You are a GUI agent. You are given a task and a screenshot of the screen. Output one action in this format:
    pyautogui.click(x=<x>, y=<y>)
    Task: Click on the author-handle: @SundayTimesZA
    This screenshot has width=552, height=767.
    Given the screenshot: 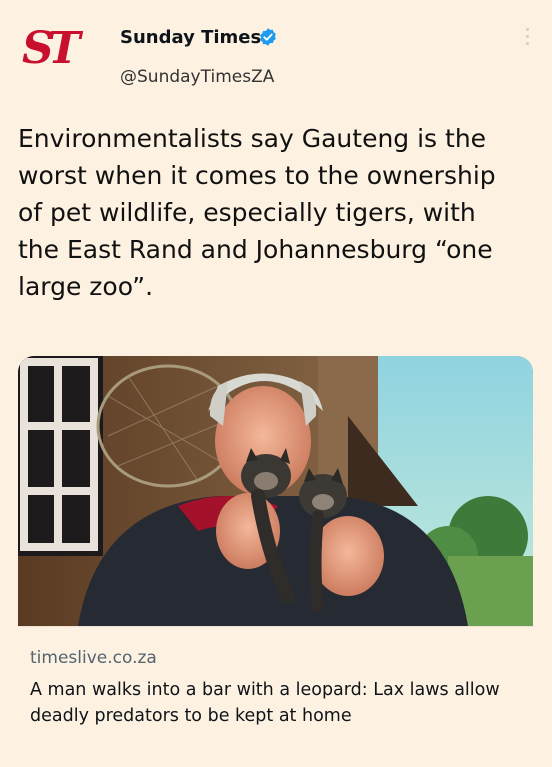 What is the action you would take?
    pyautogui.click(x=197, y=77)
    